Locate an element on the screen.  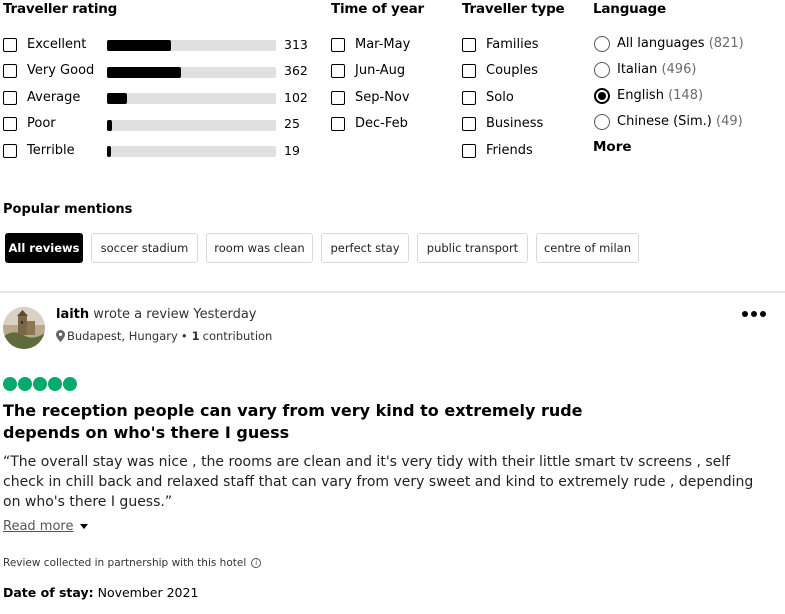
read-more-label: Read more is located at coordinates (38, 526).